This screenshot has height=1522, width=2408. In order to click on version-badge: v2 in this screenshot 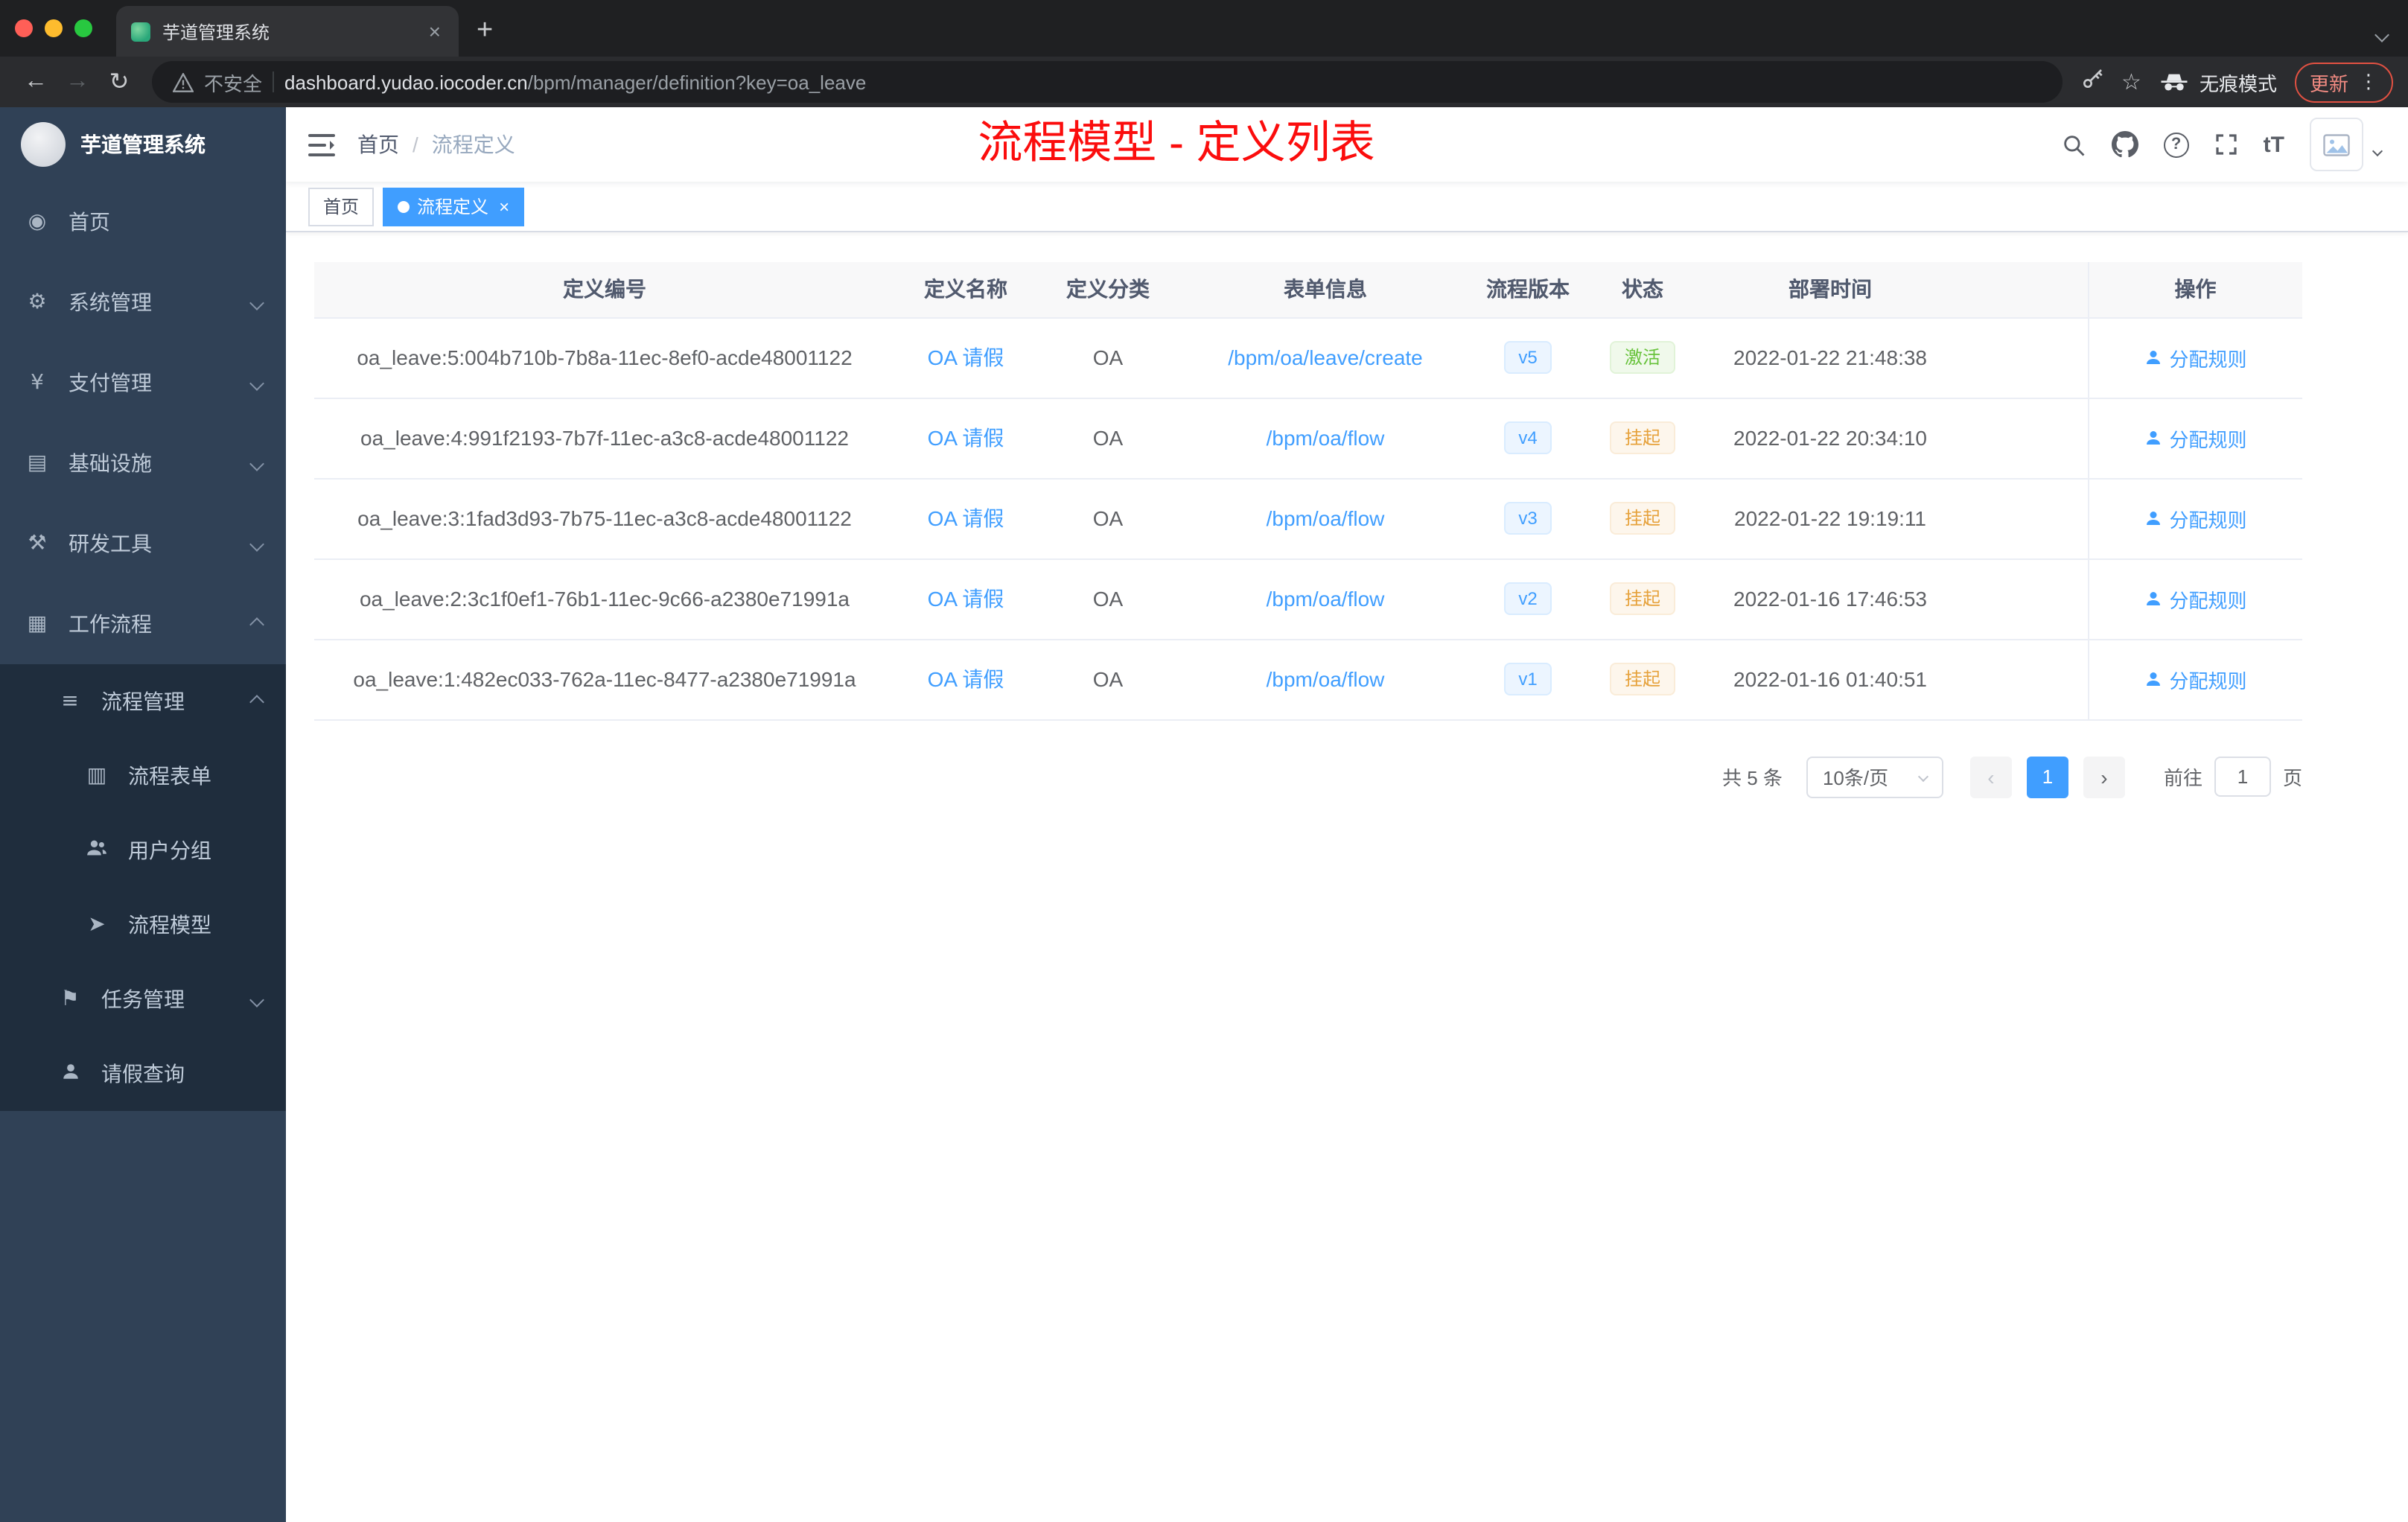, I will do `click(1527, 598)`.